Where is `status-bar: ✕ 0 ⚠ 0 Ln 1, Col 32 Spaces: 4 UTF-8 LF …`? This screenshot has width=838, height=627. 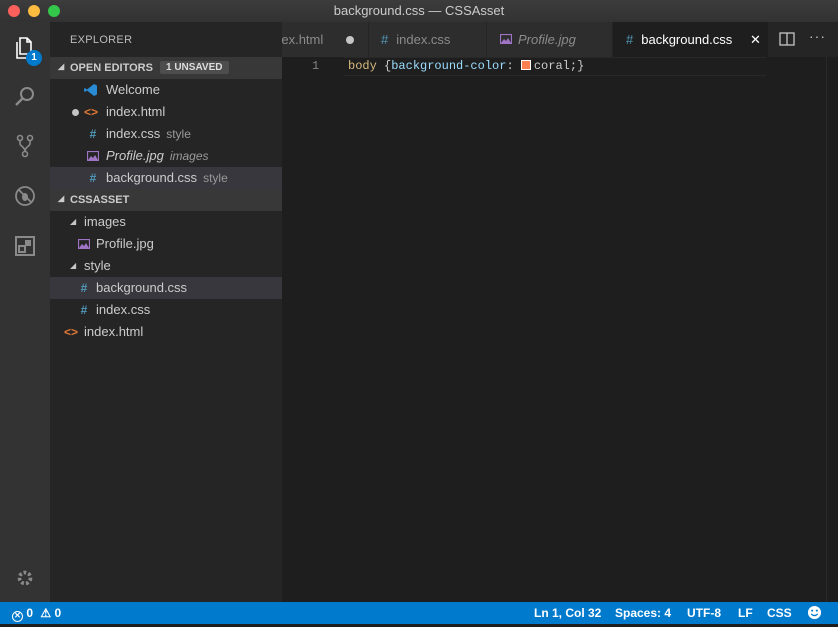
status-bar: ✕ 0 ⚠ 0 Ln 1, Col 32 Spaces: 4 UTF-8 LF … is located at coordinates (419, 613).